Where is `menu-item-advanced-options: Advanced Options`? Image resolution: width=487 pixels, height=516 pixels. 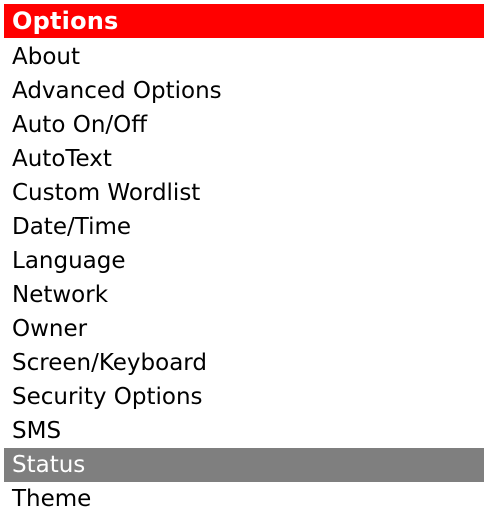
menu-item-advanced-options: Advanced Options is located at coordinates (244, 91).